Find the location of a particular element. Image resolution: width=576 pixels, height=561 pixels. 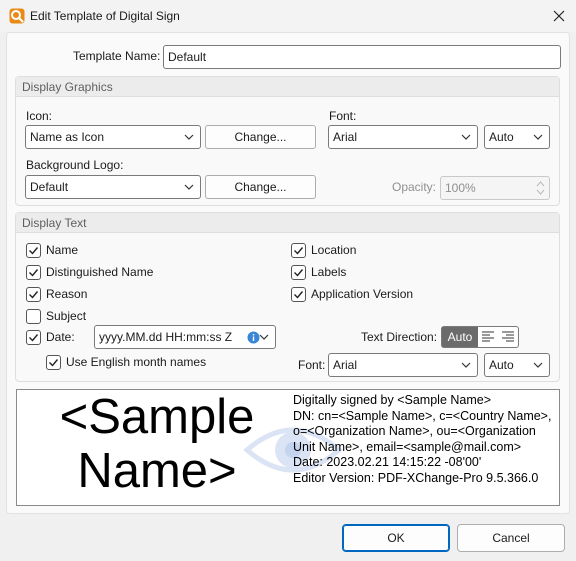

graphics-font-select: Arial is located at coordinates (403, 137).